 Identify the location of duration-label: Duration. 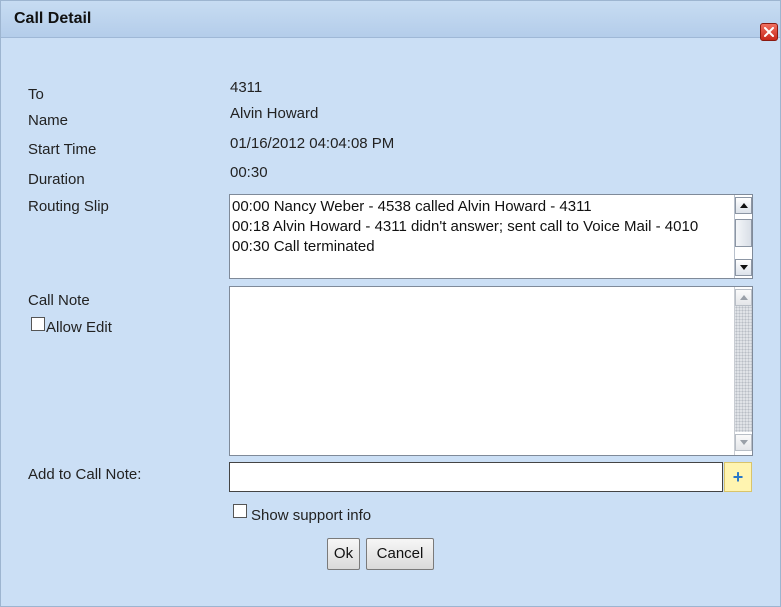
(56, 179).